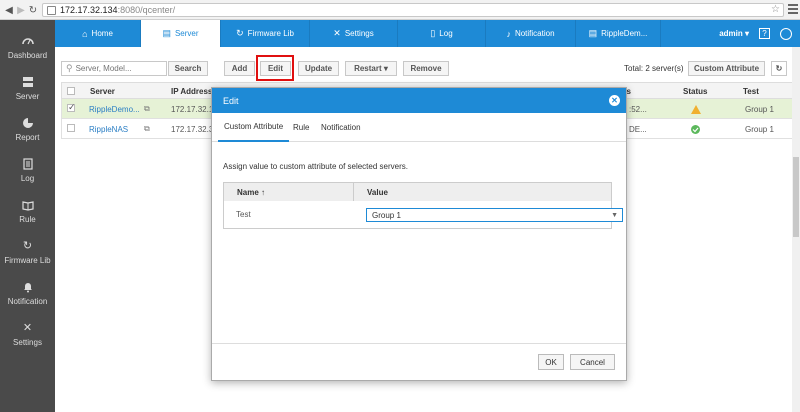  What do you see at coordinates (775, 9) in the screenshot?
I see `bookmark-star-icon: ☆` at bounding box center [775, 9].